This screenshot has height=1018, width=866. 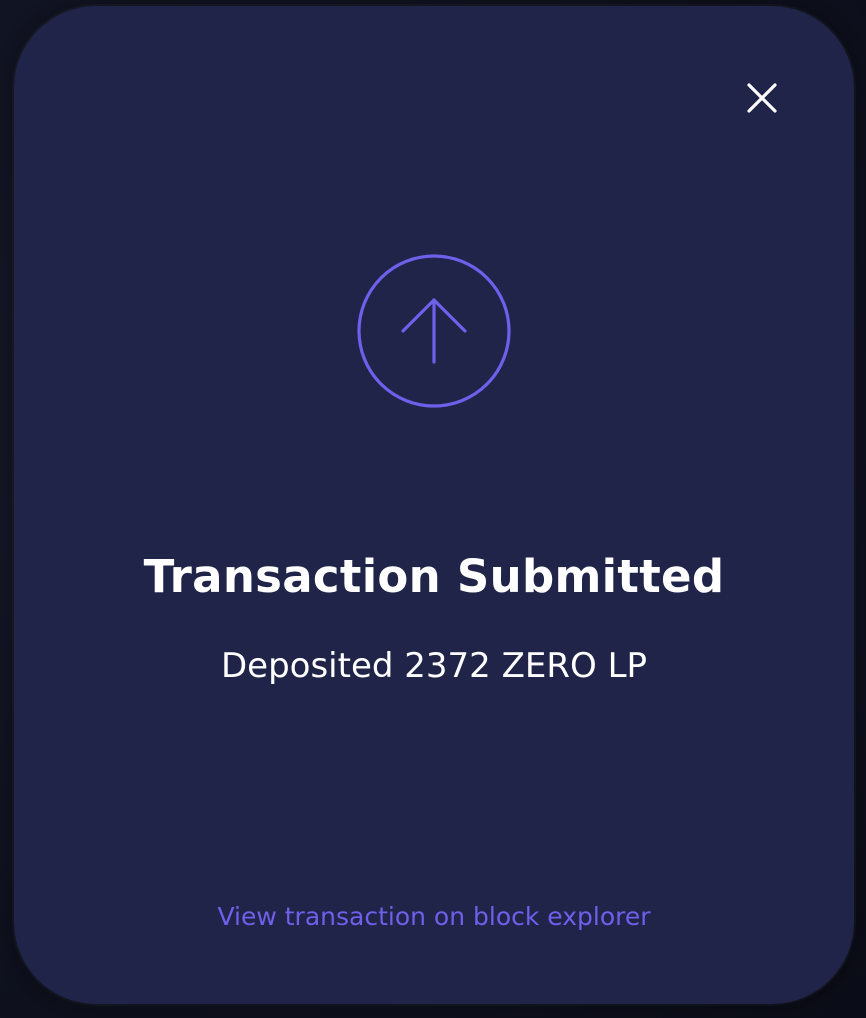 I want to click on modal-title: Transaction Submitted, so click(x=434, y=576).